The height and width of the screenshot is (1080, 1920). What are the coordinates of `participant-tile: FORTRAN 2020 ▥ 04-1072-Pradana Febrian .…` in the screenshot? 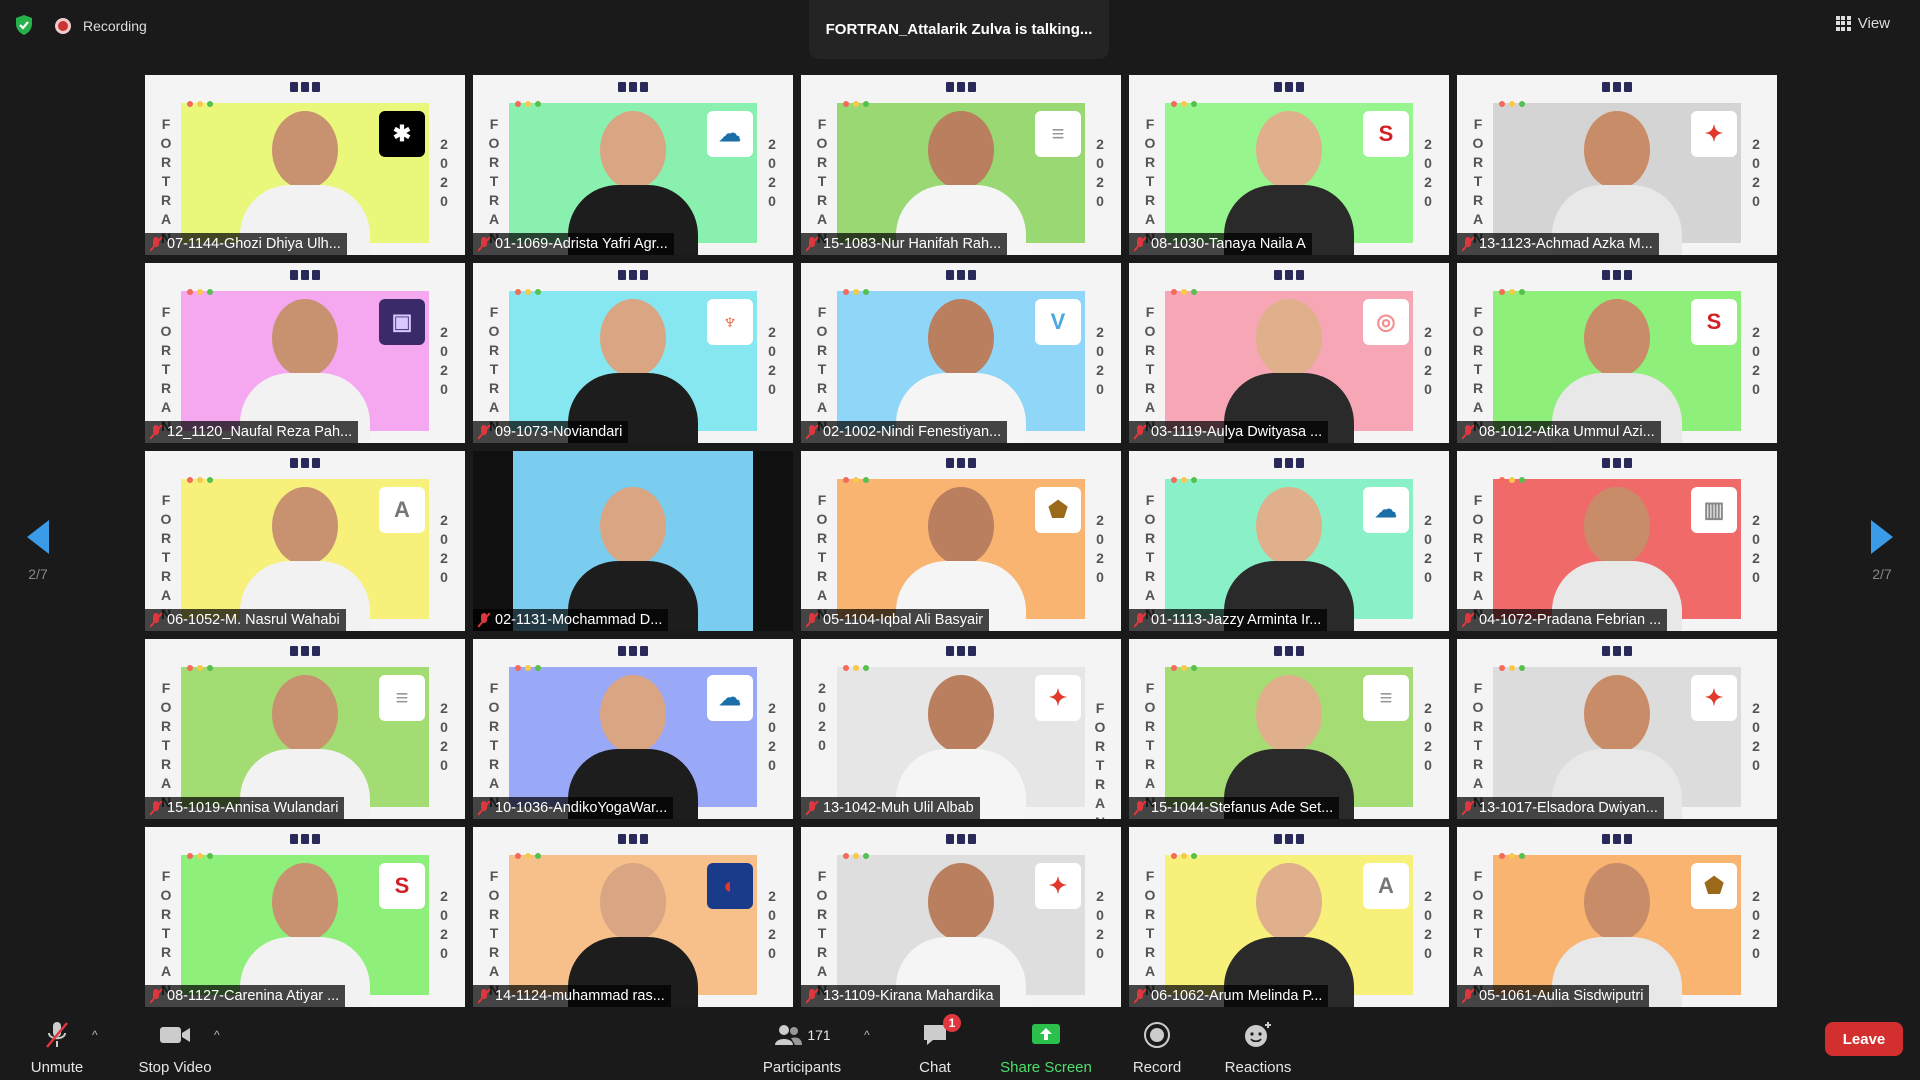 It's located at (1617, 541).